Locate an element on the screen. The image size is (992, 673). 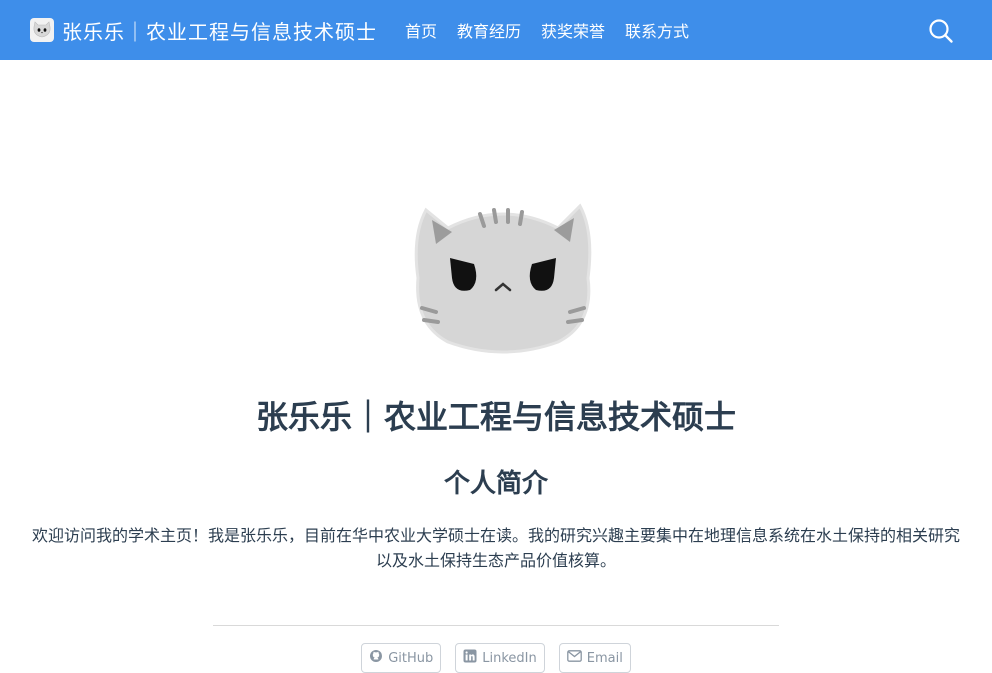
nav-awards: 获奖荣誉 is located at coordinates (573, 30).